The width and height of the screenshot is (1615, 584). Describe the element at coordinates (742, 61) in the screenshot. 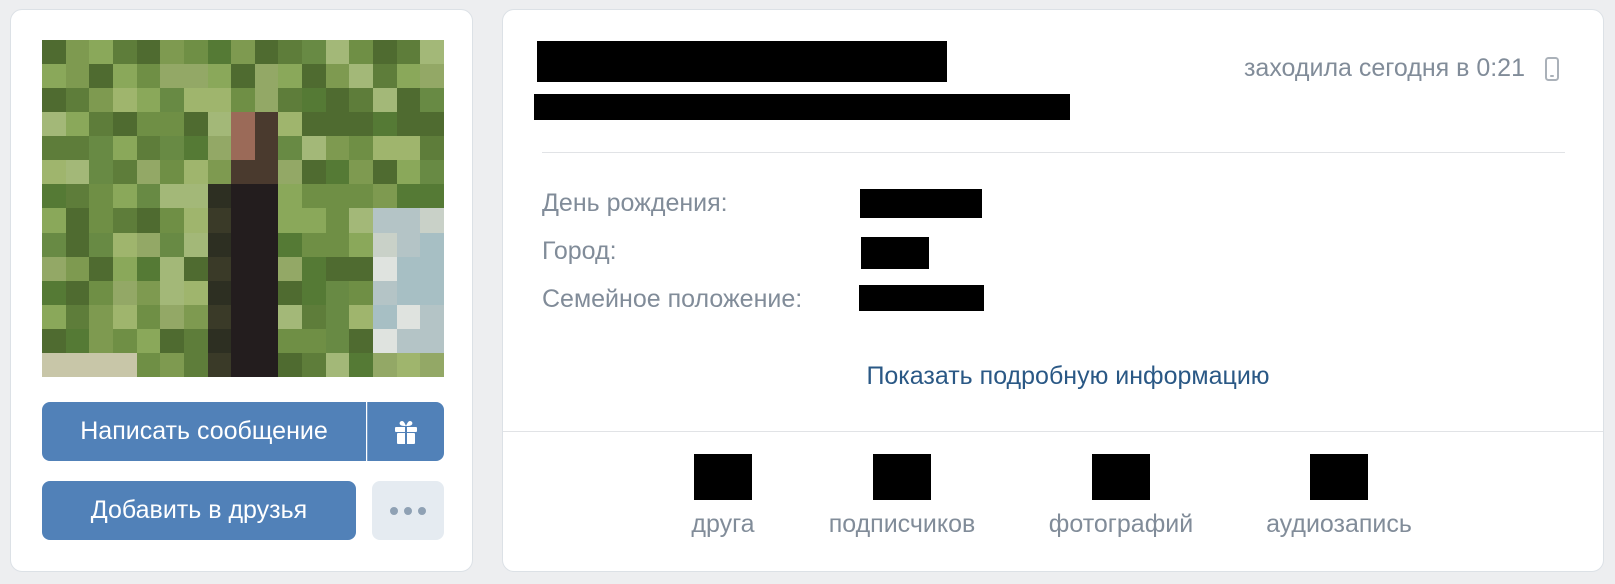

I see `redacted-name` at that location.